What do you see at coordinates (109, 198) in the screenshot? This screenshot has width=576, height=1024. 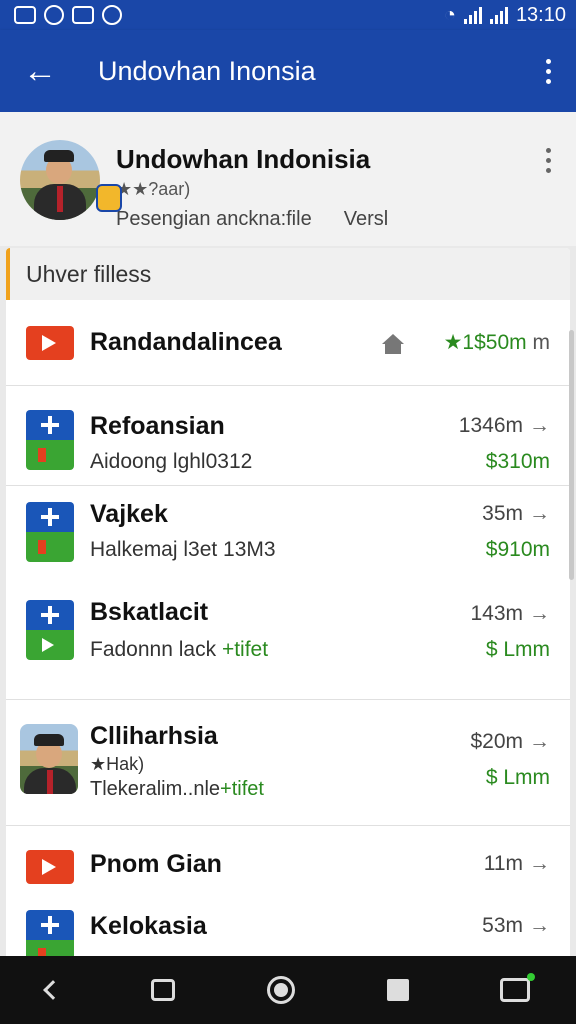 I see `badge-icon` at bounding box center [109, 198].